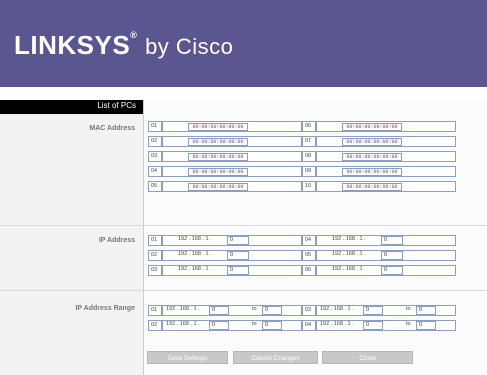 The height and width of the screenshot is (375, 487). Describe the element at coordinates (187, 357) in the screenshot. I see `save-settings-button: Save Settings` at that location.